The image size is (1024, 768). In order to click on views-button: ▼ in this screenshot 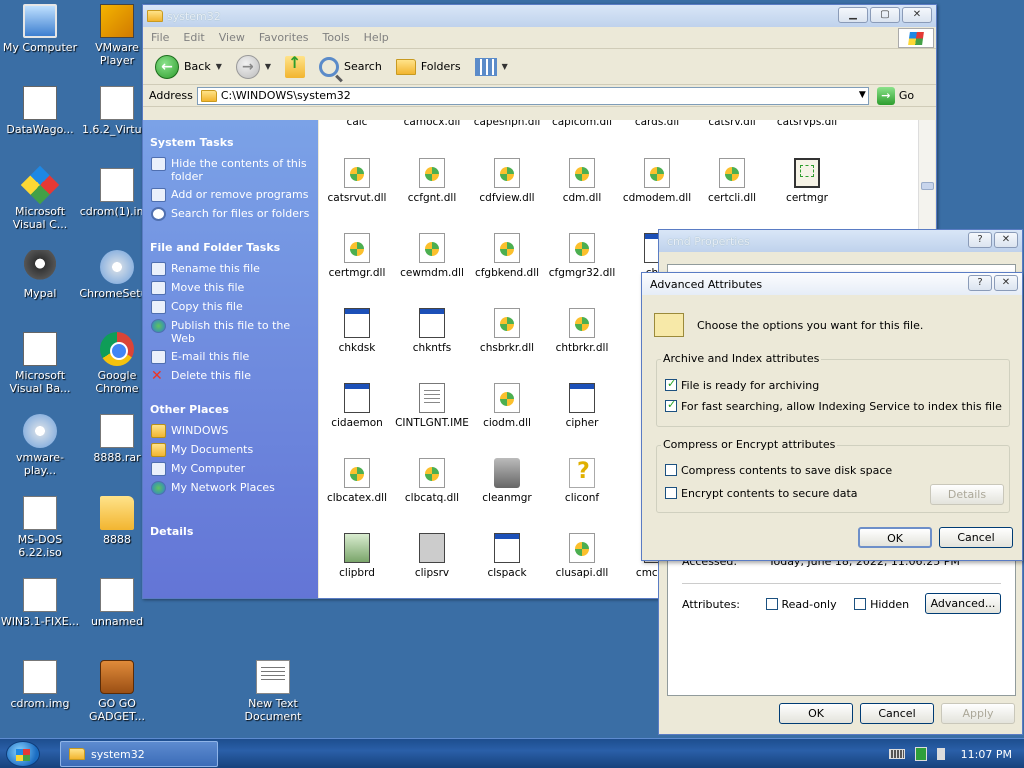, I will do `click(491, 67)`.